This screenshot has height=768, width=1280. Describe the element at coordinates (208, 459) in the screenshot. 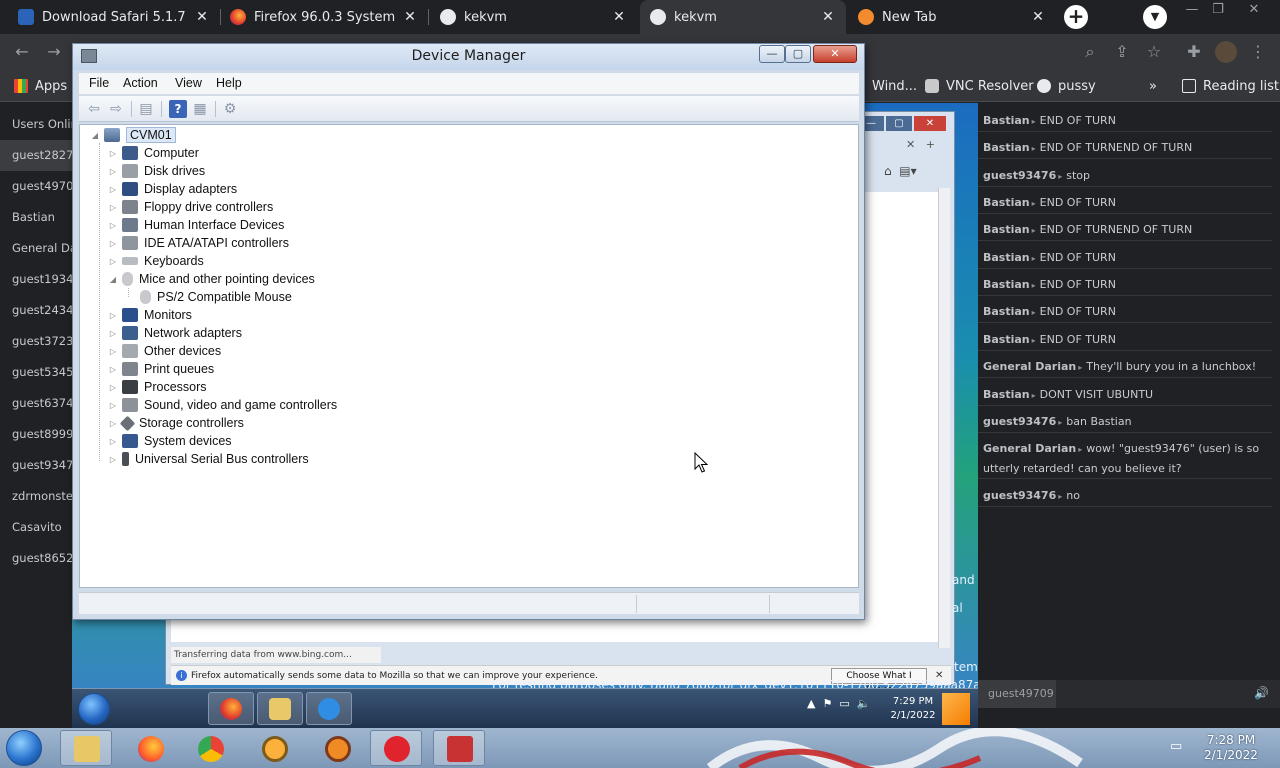

I see `tree-node: ▷ Universal Serial Bus controllers` at that location.